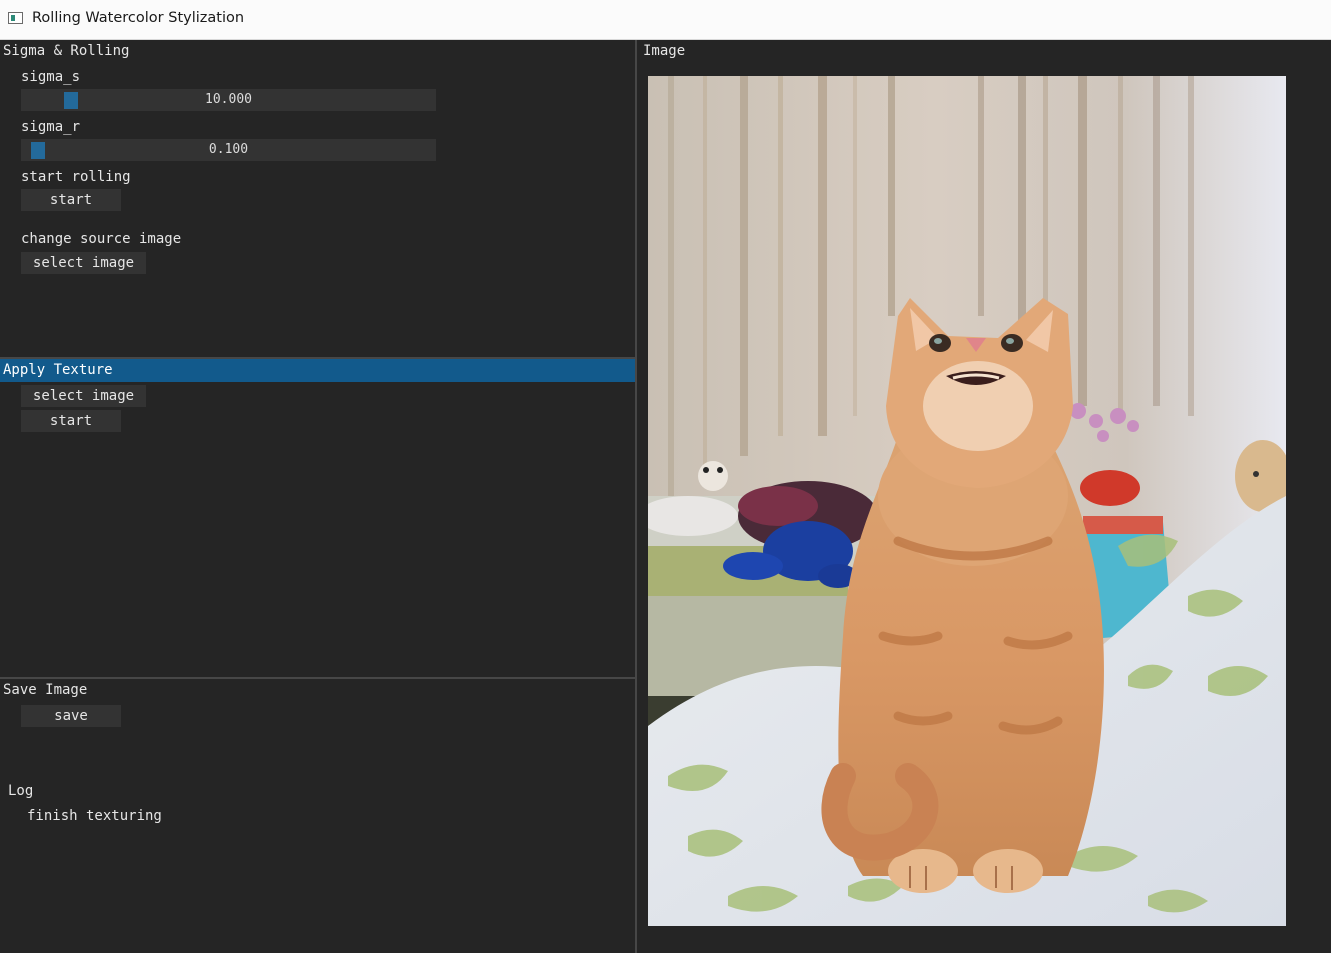 The width and height of the screenshot is (1331, 953). Describe the element at coordinates (317, 816) in the screenshot. I see `save-image-panel: Save Image save Log finish texturing` at that location.